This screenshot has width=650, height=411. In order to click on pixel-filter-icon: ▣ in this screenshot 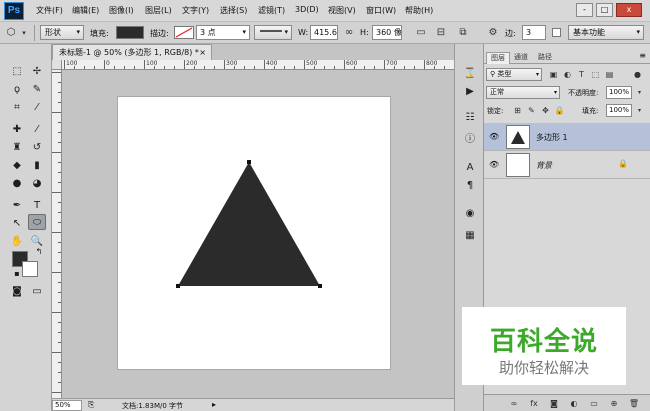, I will do `click(553, 74)`.